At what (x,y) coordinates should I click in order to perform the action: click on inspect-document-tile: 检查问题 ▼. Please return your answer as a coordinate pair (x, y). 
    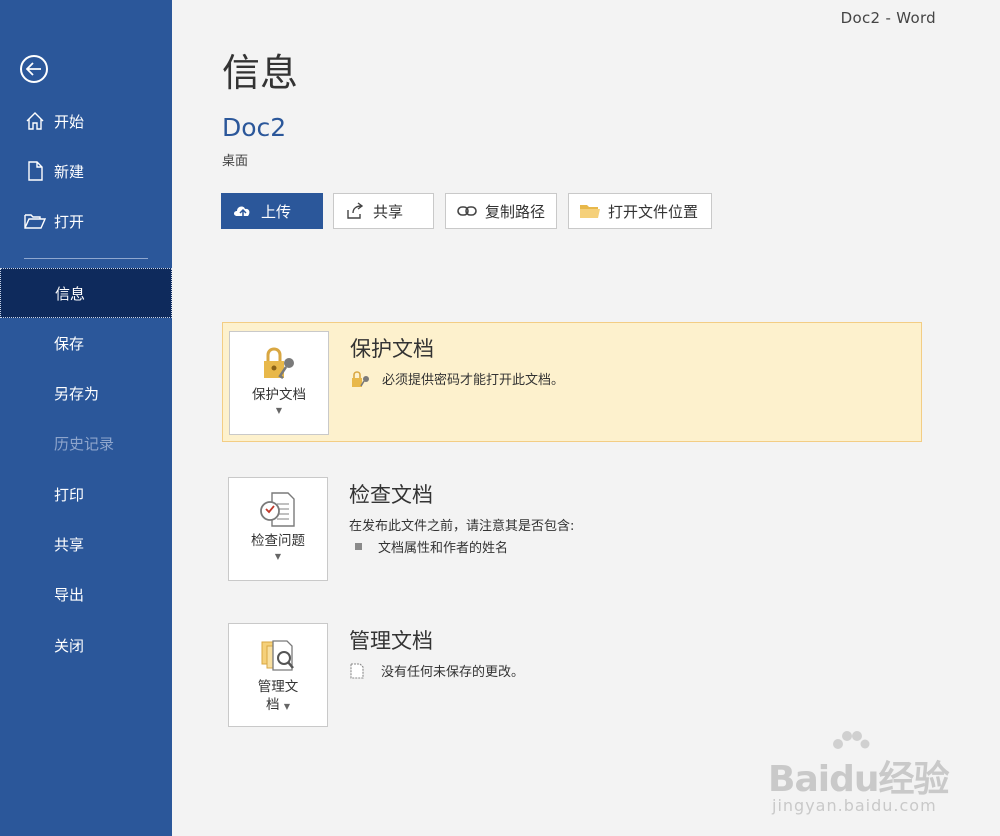
    Looking at the image, I should click on (278, 529).